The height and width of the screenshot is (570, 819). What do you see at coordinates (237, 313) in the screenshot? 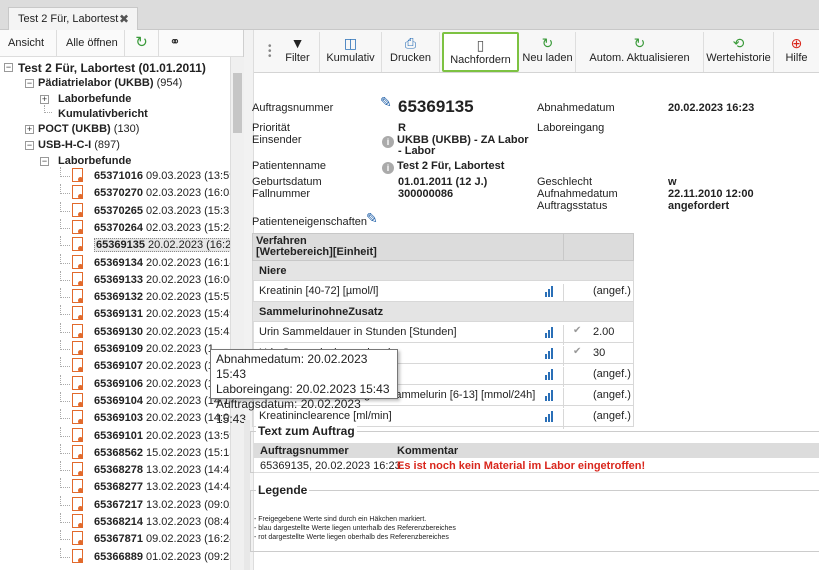
I see `tree-scrollbar` at bounding box center [237, 313].